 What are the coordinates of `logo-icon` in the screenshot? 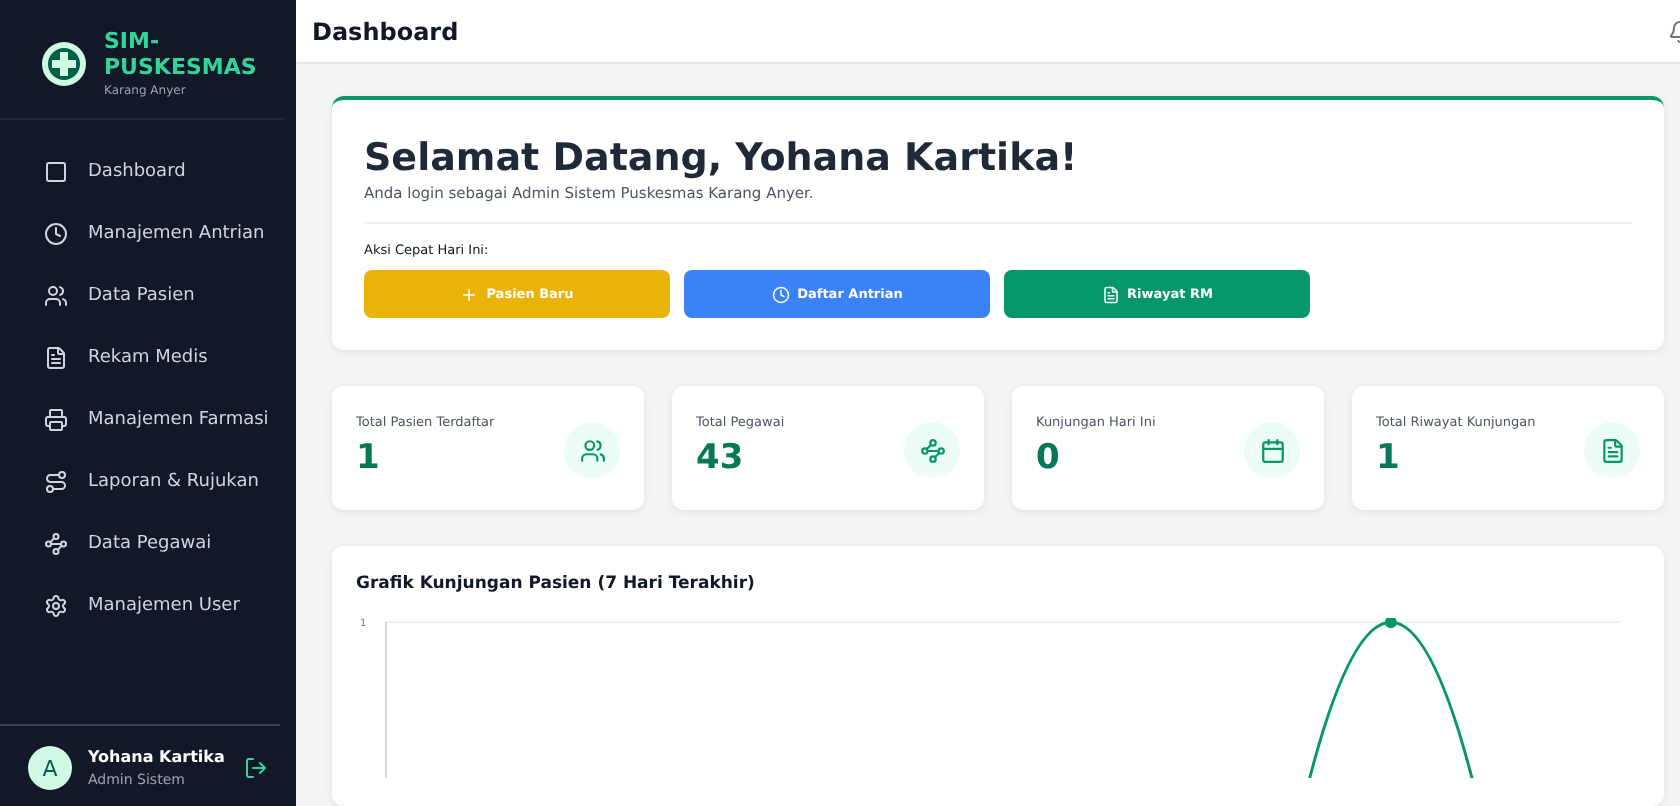 It's located at (64, 63).